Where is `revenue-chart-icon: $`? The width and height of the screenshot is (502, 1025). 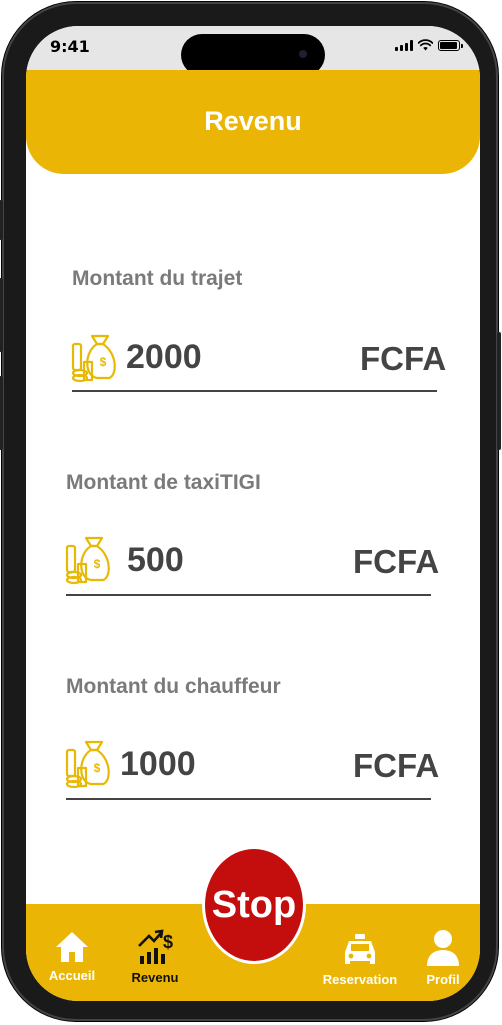
revenue-chart-icon: $ is located at coordinates (155, 946).